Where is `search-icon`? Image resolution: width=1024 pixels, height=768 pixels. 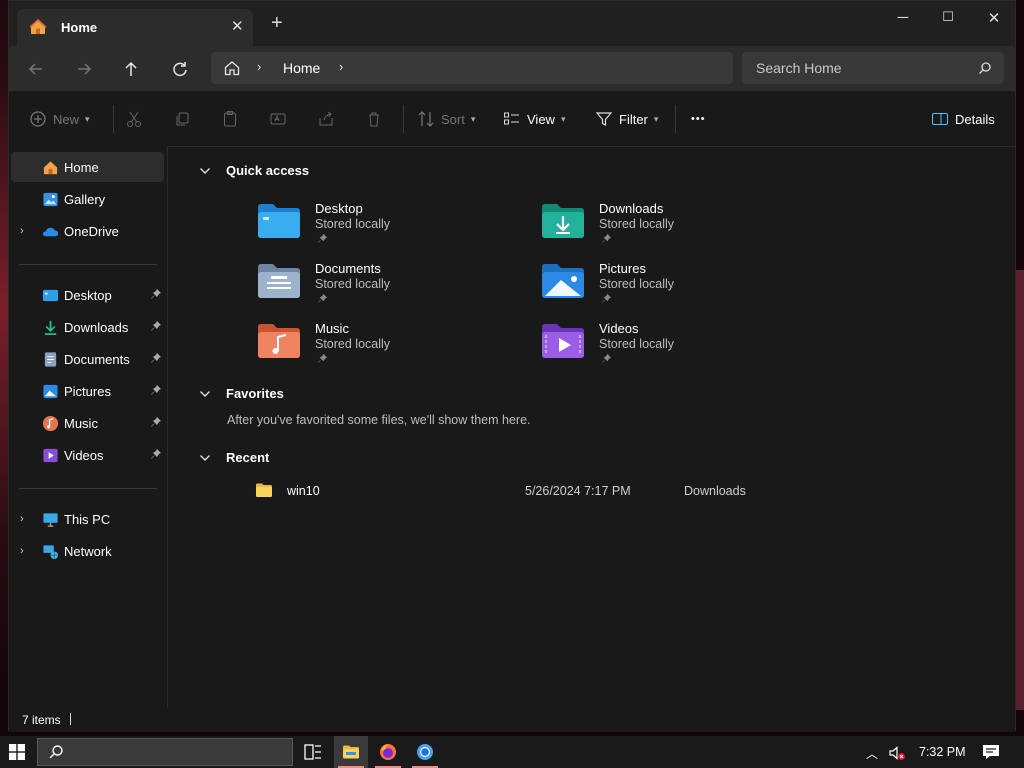 search-icon is located at coordinates (56, 752).